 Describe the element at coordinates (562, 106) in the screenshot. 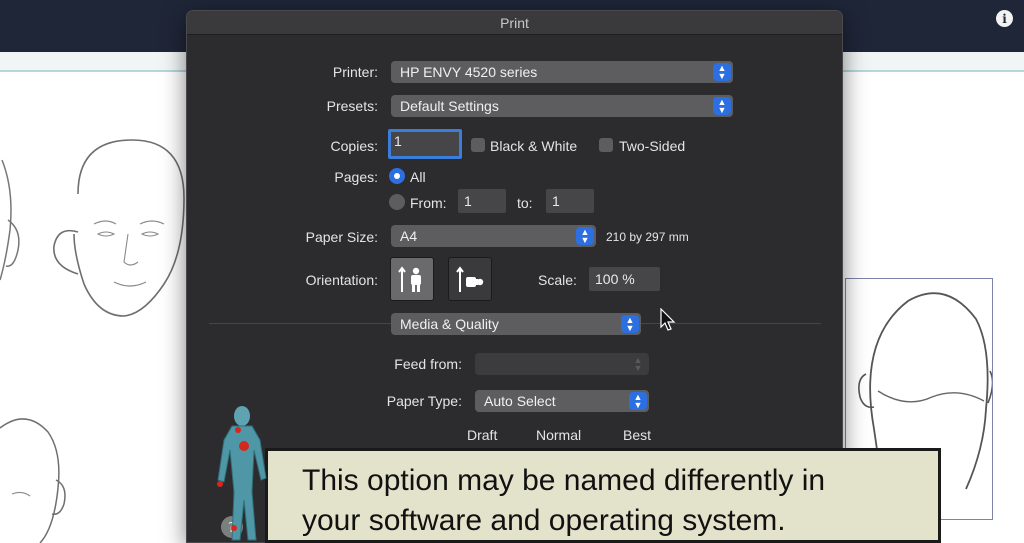

I see `presets-select: Default Settings ▲ ▼` at that location.